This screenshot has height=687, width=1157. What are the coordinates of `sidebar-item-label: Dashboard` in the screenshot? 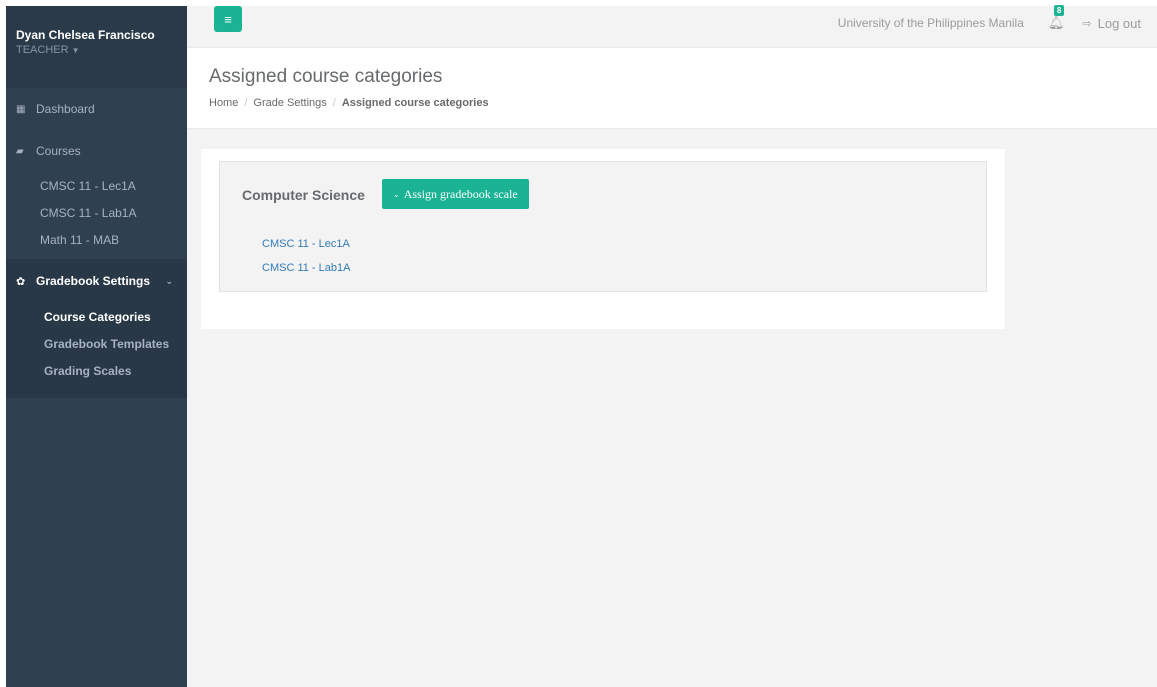 It's located at (65, 109).